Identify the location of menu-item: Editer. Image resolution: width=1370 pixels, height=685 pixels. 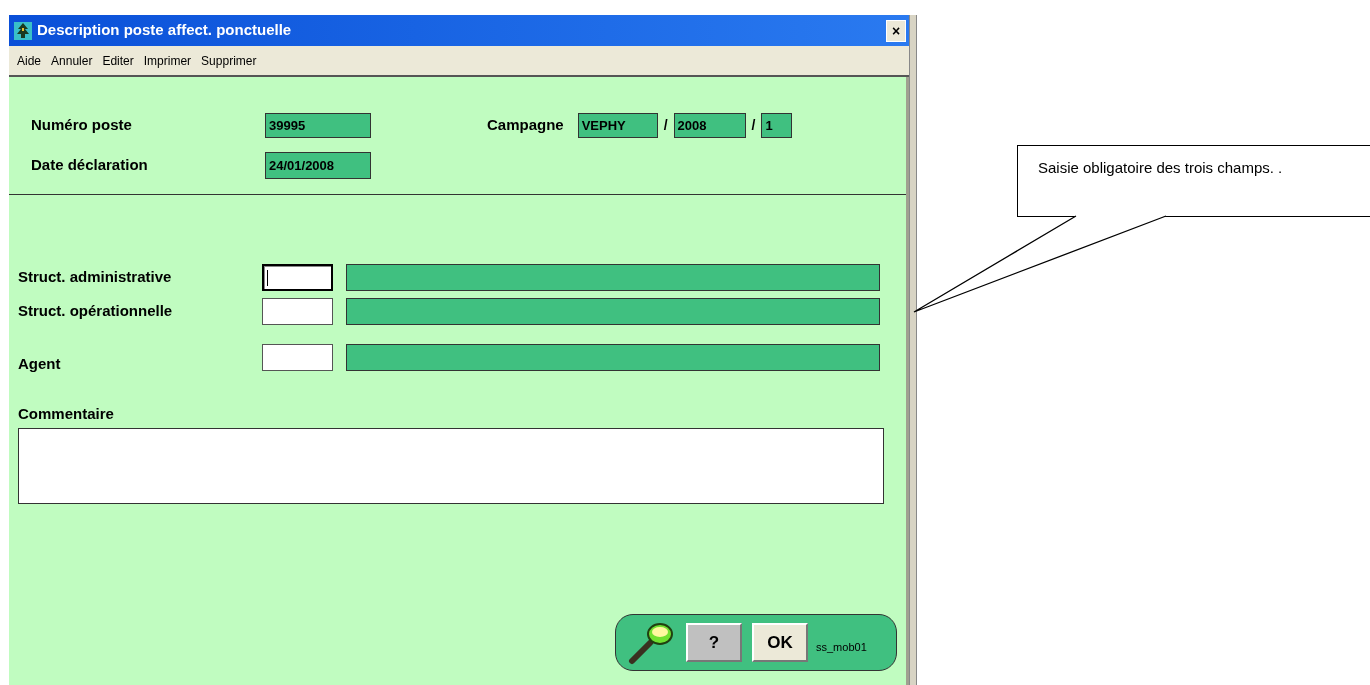
(118, 60).